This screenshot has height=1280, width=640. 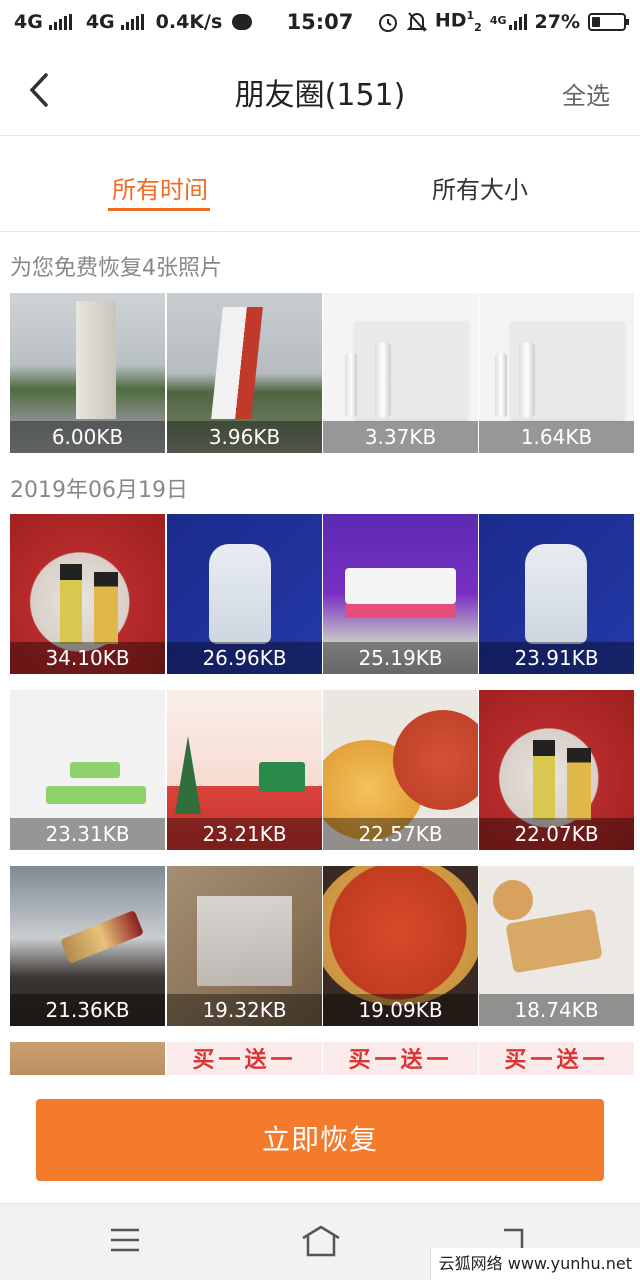 What do you see at coordinates (244, 373) in the screenshot?
I see `photo-thumbnail: 3.96KB` at bounding box center [244, 373].